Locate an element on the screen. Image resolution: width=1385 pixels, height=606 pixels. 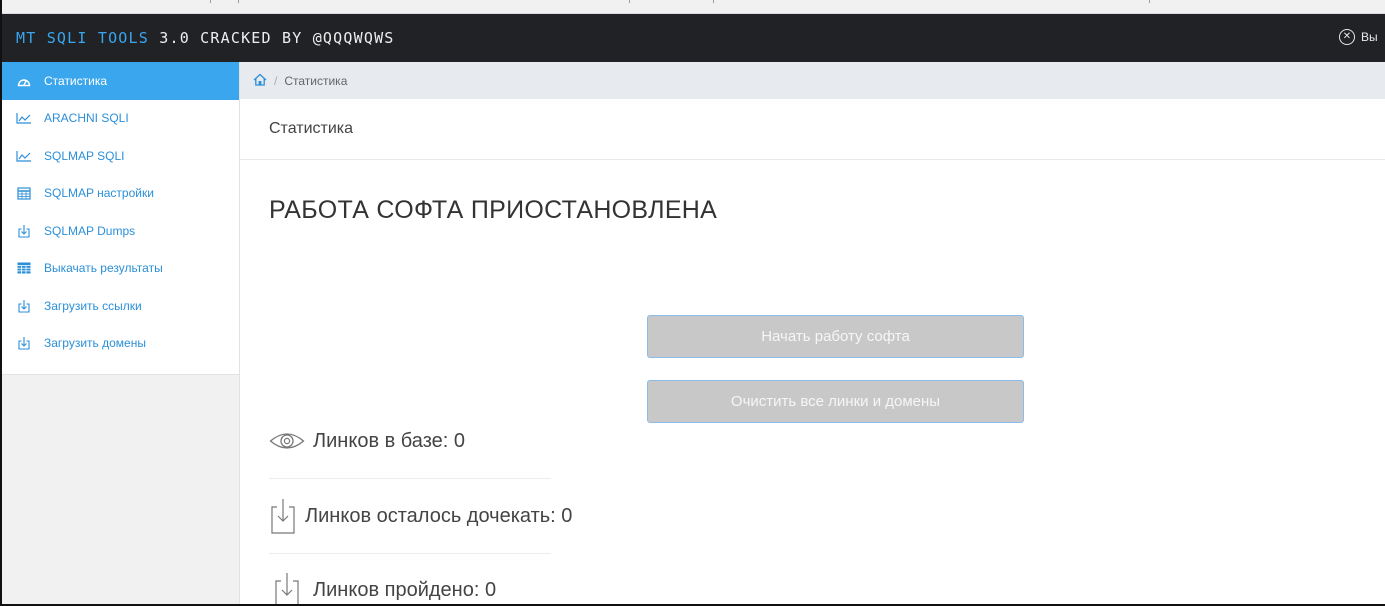
brand-accent: MT SQLI TOOLS is located at coordinates (82, 38).